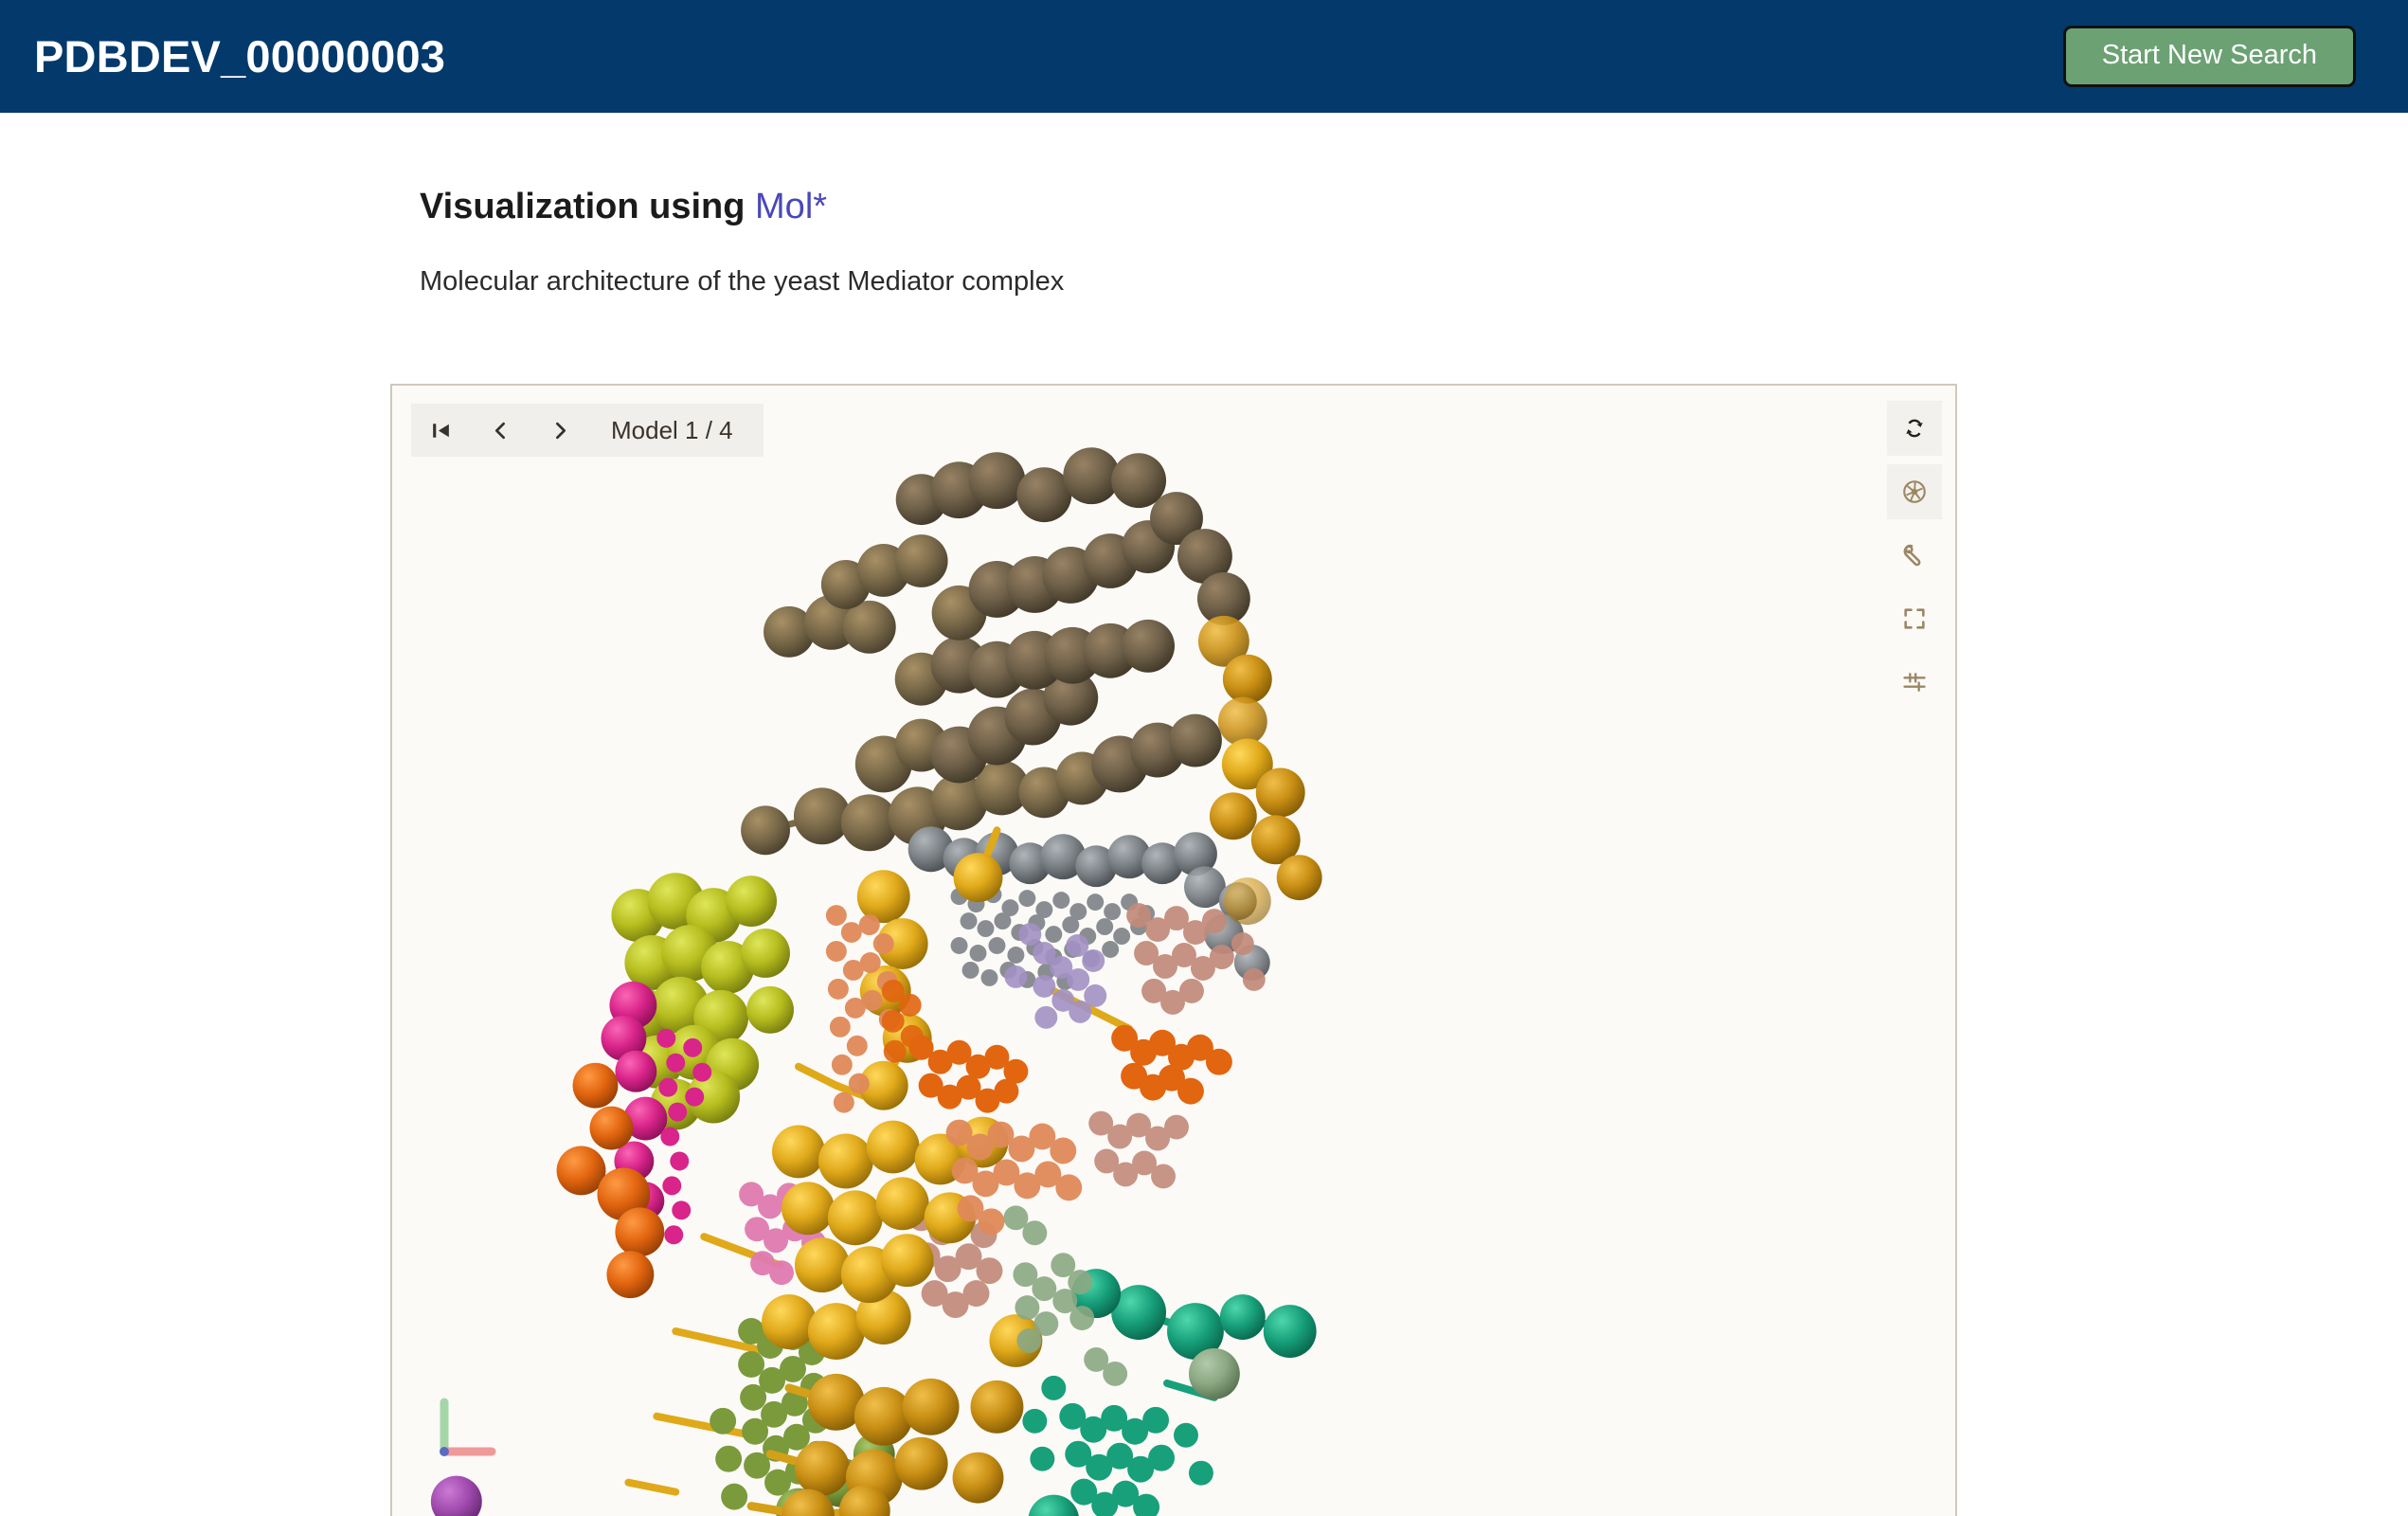 The image size is (2408, 1516). Describe the element at coordinates (2209, 56) in the screenshot. I see `start-new-search-button: Start New Search` at that location.